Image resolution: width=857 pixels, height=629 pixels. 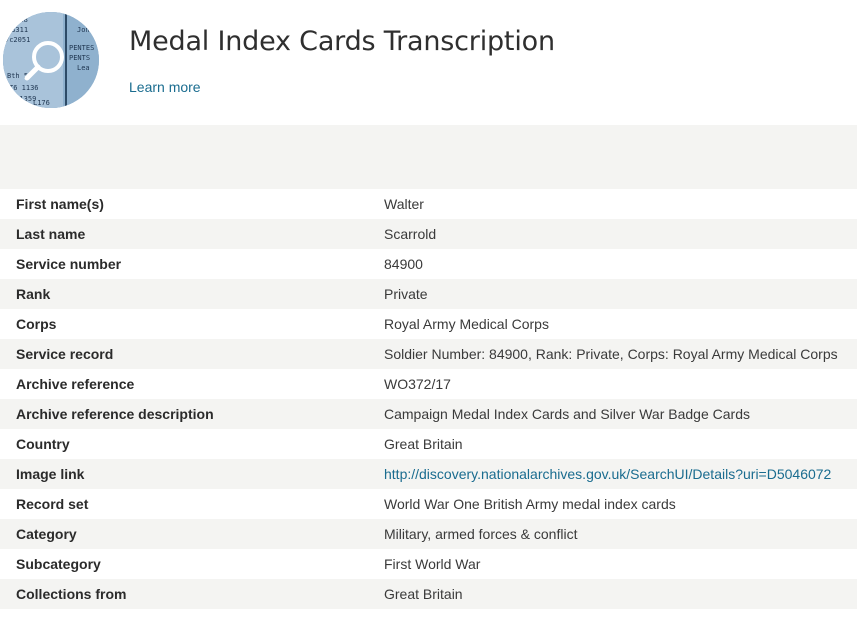 What do you see at coordinates (24, 88) in the screenshot?
I see `logo-text-7: T6 1136` at bounding box center [24, 88].